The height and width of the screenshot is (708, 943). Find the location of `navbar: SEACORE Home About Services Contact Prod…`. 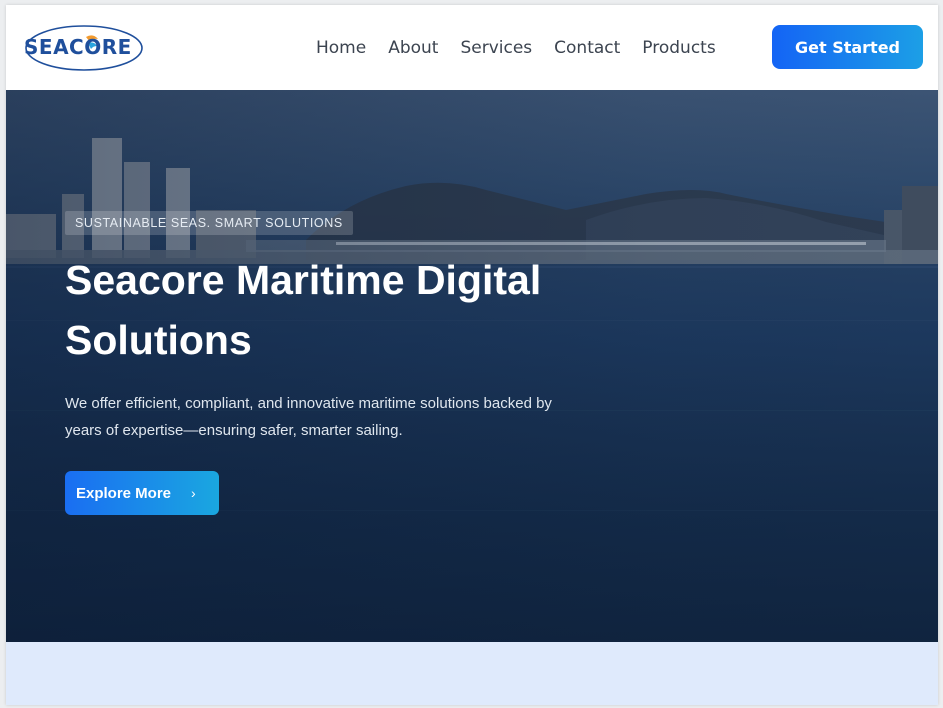

navbar: SEACORE Home About Services Contact Prod… is located at coordinates (472, 47).